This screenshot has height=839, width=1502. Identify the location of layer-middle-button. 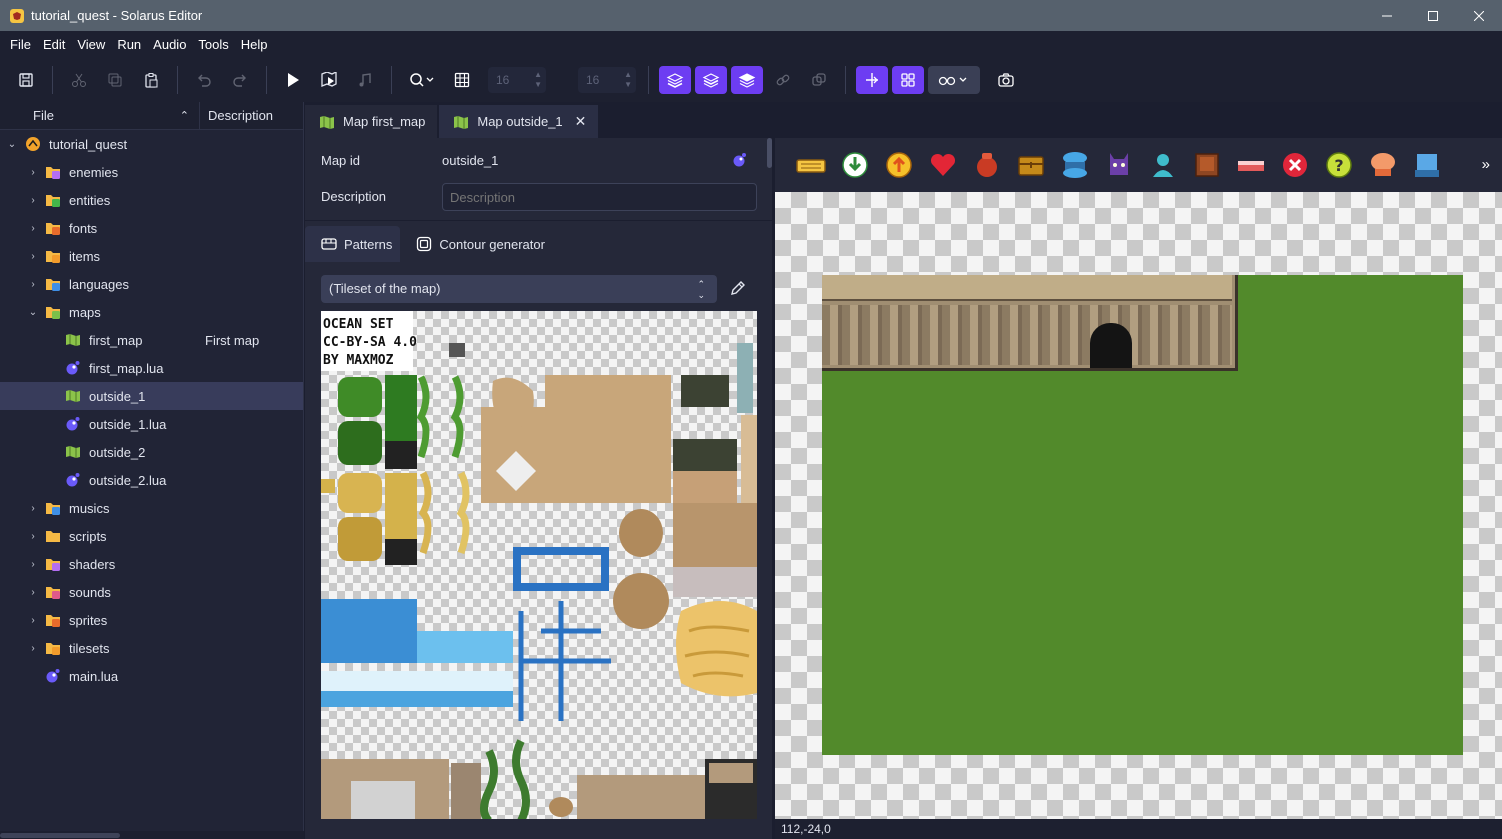
(711, 80).